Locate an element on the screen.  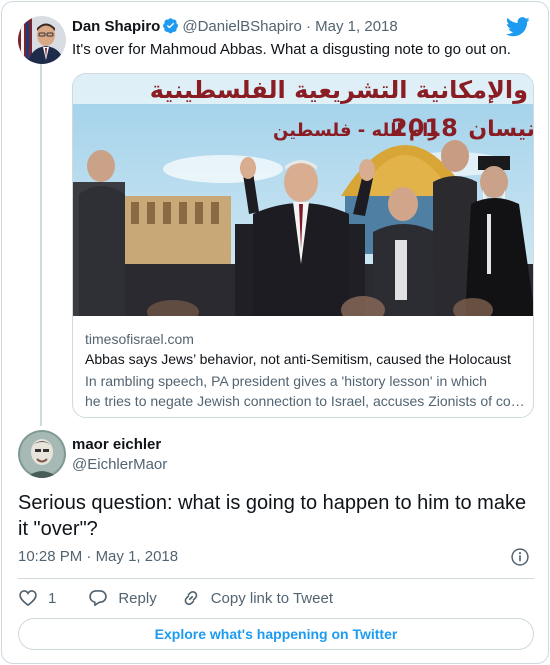
dan-shapiro-avatar is located at coordinates (42, 40).